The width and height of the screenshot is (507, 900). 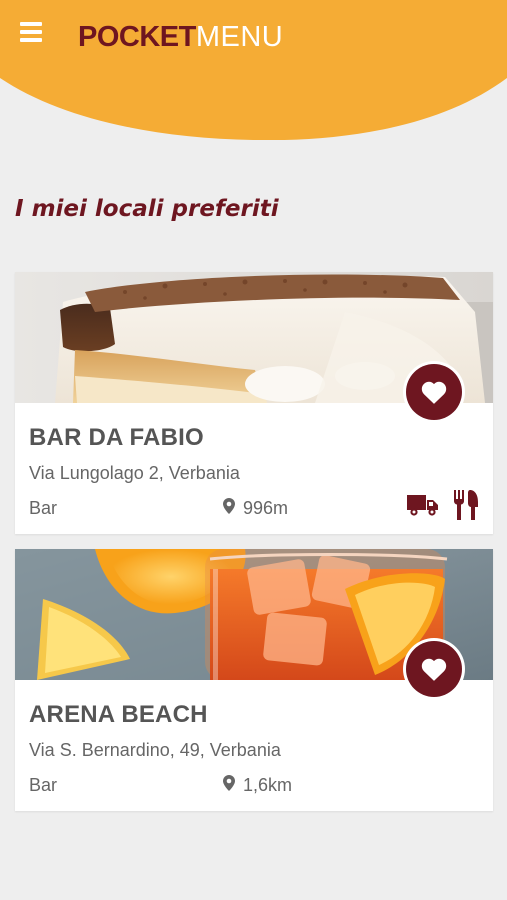 What do you see at coordinates (118, 714) in the screenshot?
I see `venue-name: ARENA BEACH` at bounding box center [118, 714].